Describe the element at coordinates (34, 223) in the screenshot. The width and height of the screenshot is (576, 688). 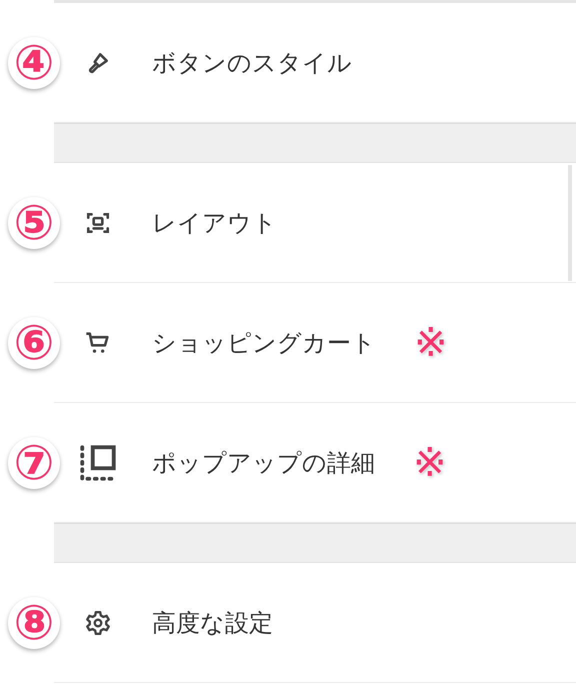
I see `step-number-badge: ⑤` at that location.